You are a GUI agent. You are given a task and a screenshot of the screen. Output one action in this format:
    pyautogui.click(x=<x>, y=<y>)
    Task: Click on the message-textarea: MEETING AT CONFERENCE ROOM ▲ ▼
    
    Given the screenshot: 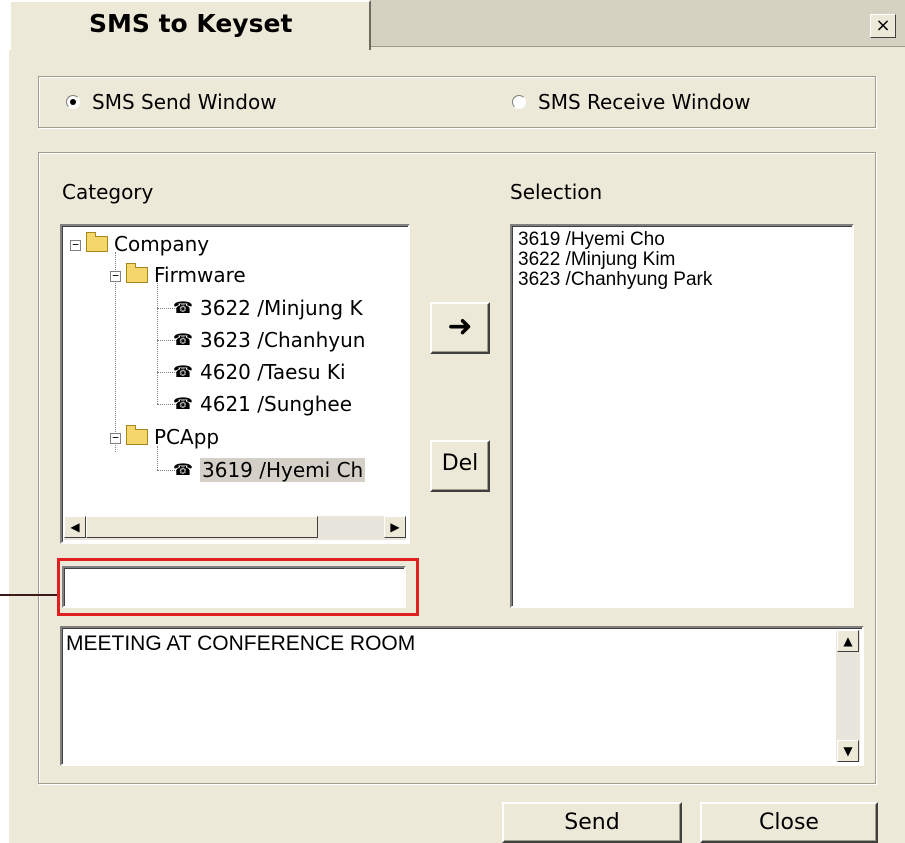 What is the action you would take?
    pyautogui.click(x=462, y=696)
    